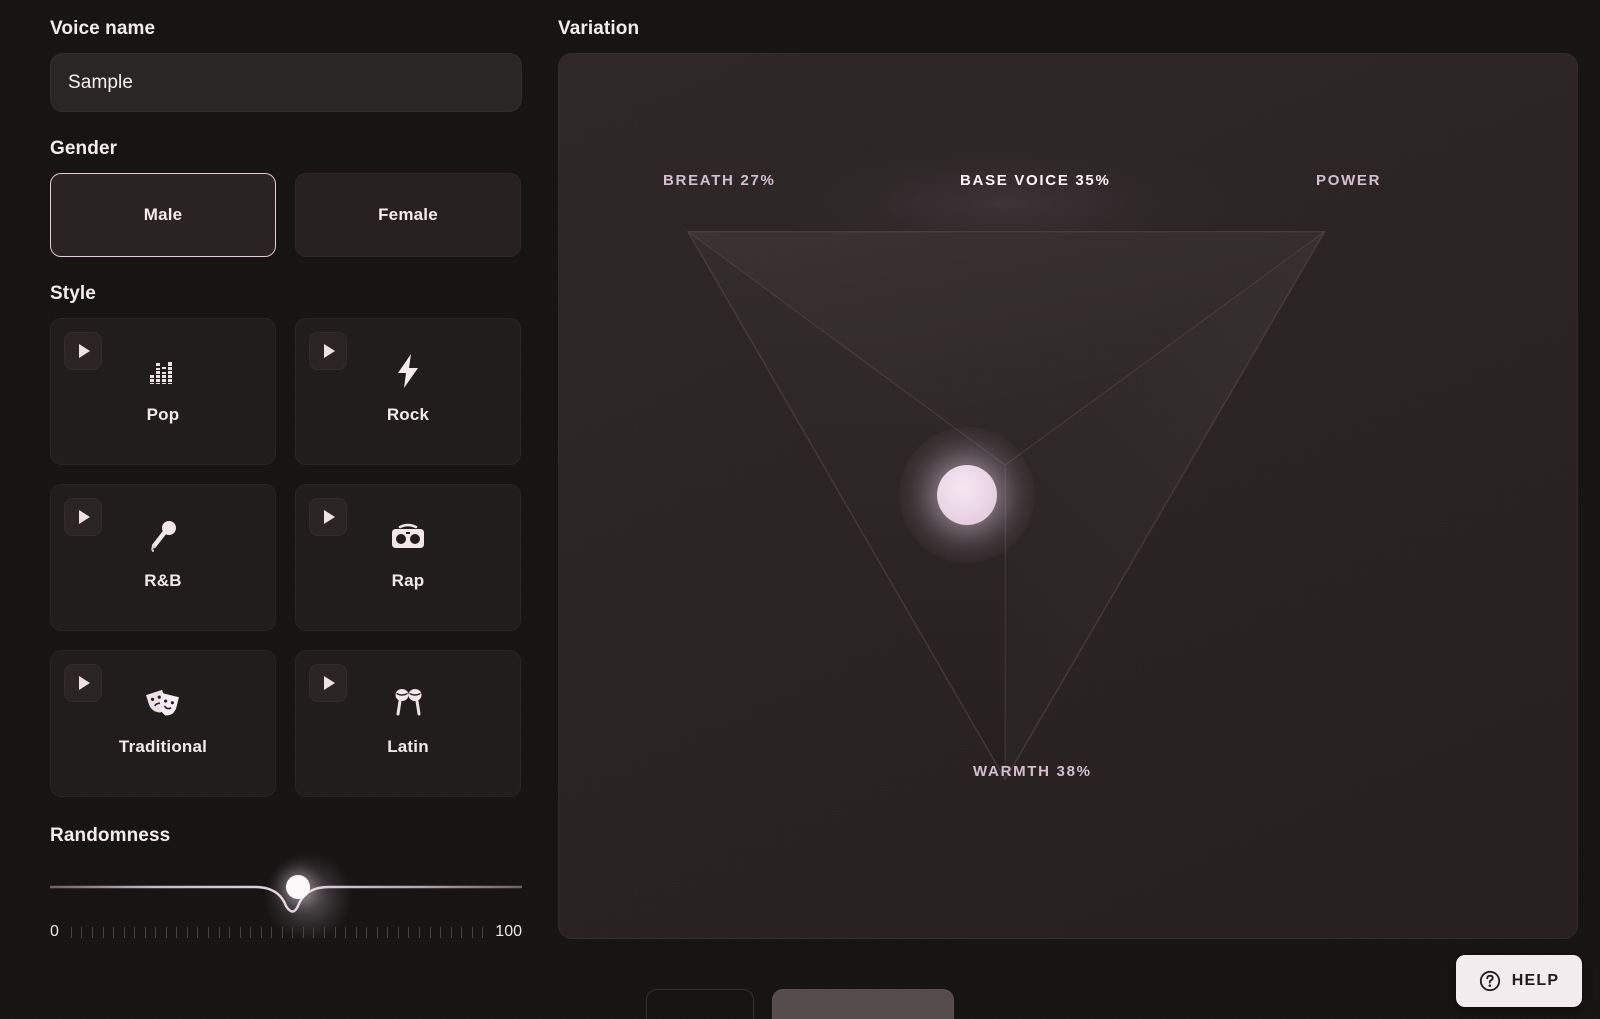 The height and width of the screenshot is (1019, 1600). I want to click on style-card-traditional-label: Traditional, so click(163, 746).